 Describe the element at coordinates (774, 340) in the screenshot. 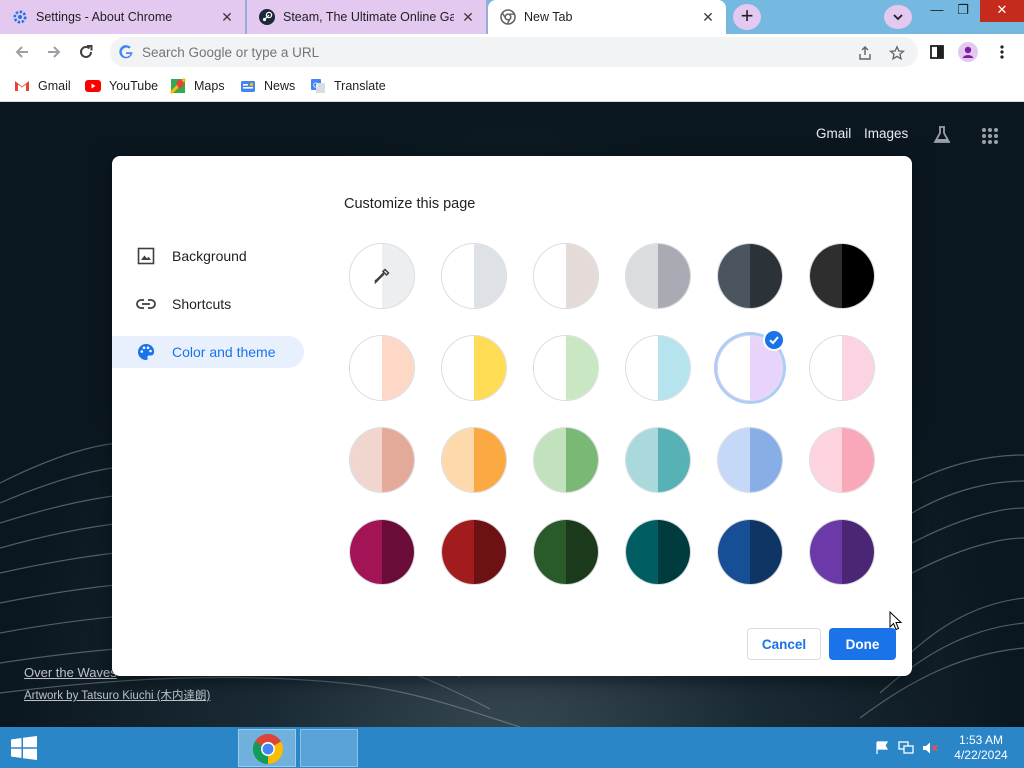

I see `selected-check-icon` at that location.